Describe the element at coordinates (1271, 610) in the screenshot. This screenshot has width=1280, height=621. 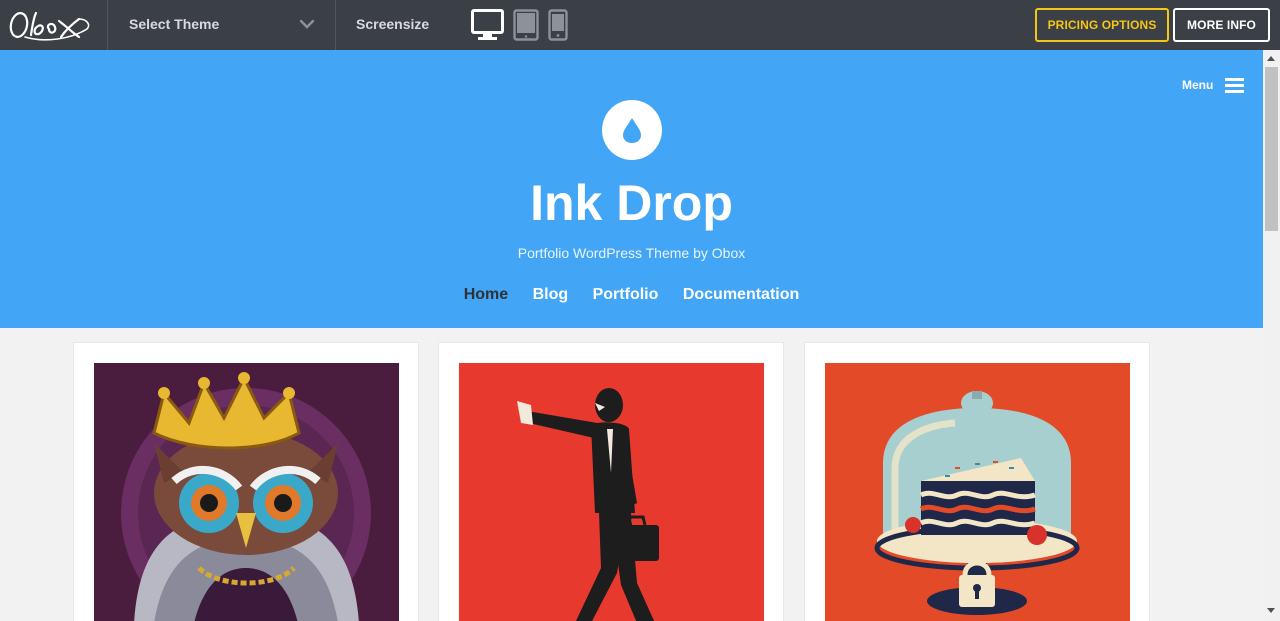
I see `scroll-down-arrow-icon` at that location.